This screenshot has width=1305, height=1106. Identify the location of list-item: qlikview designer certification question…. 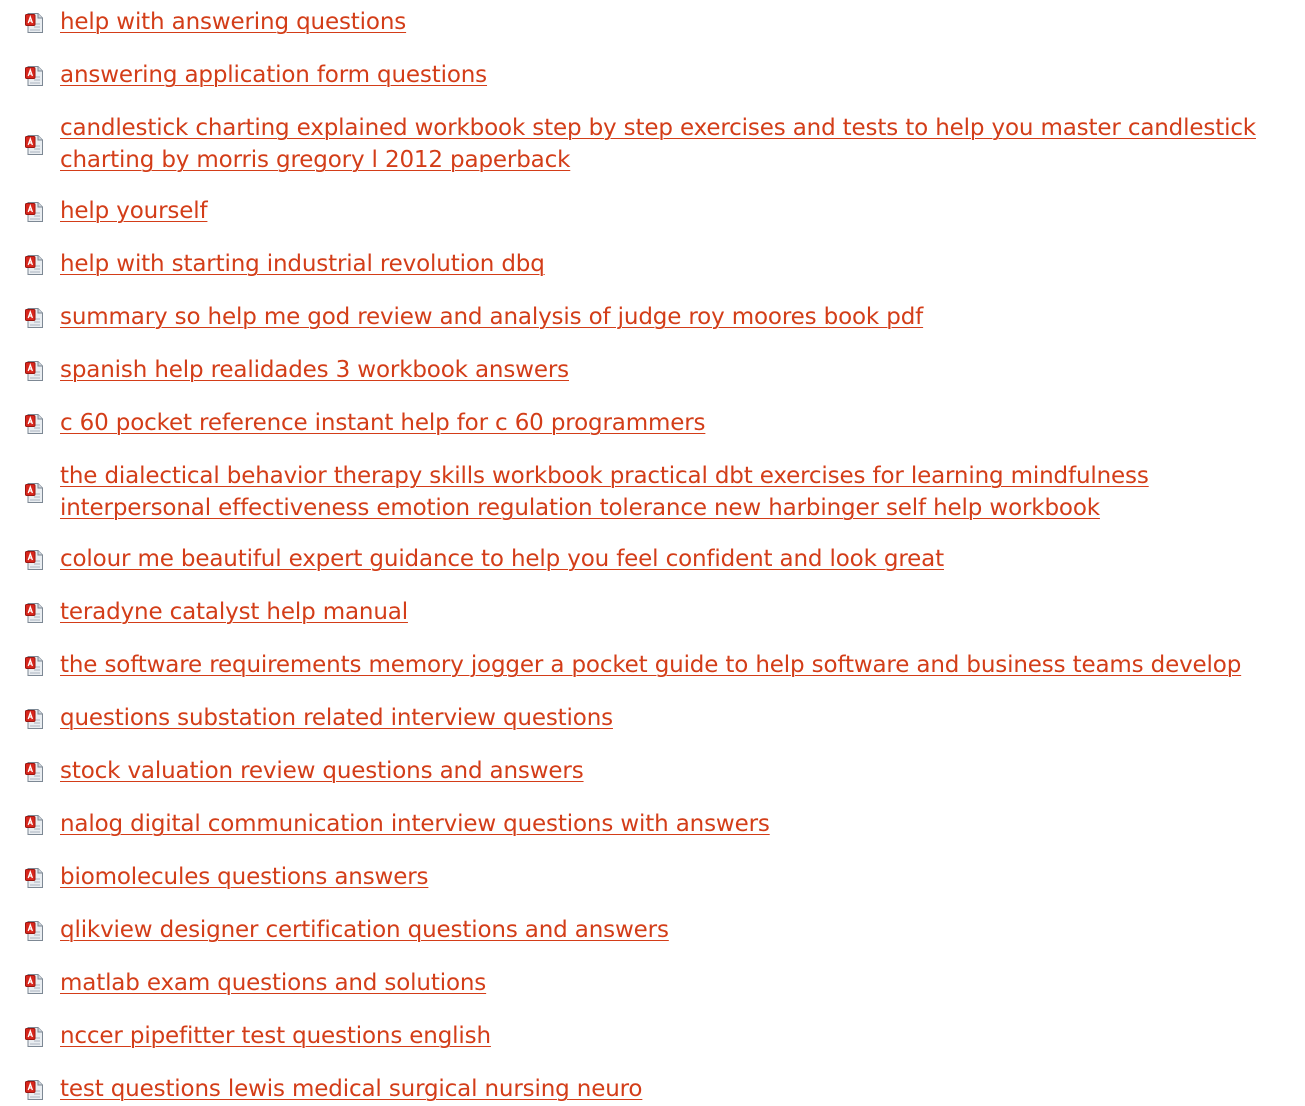
(652, 931).